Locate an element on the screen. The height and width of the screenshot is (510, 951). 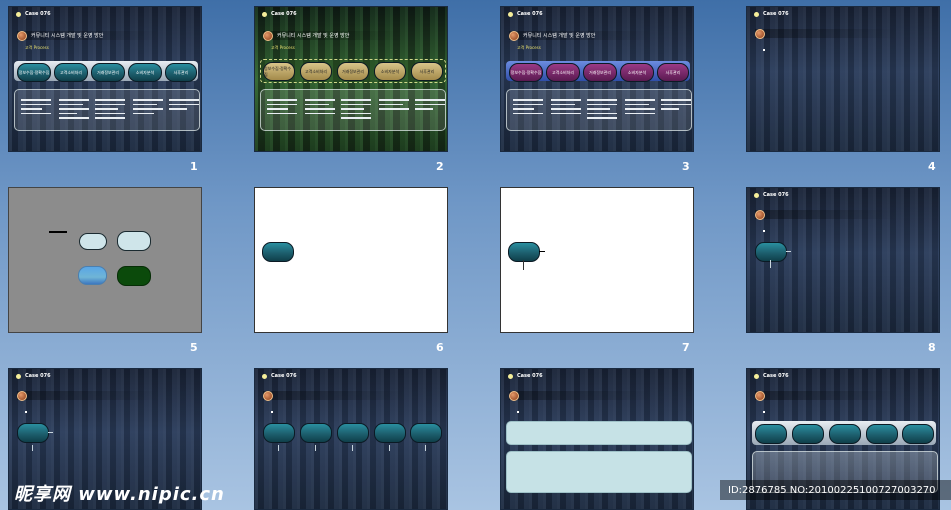
watermark-id: ID:2876785 NO:20100225100727003270 is located at coordinates (835, 490).